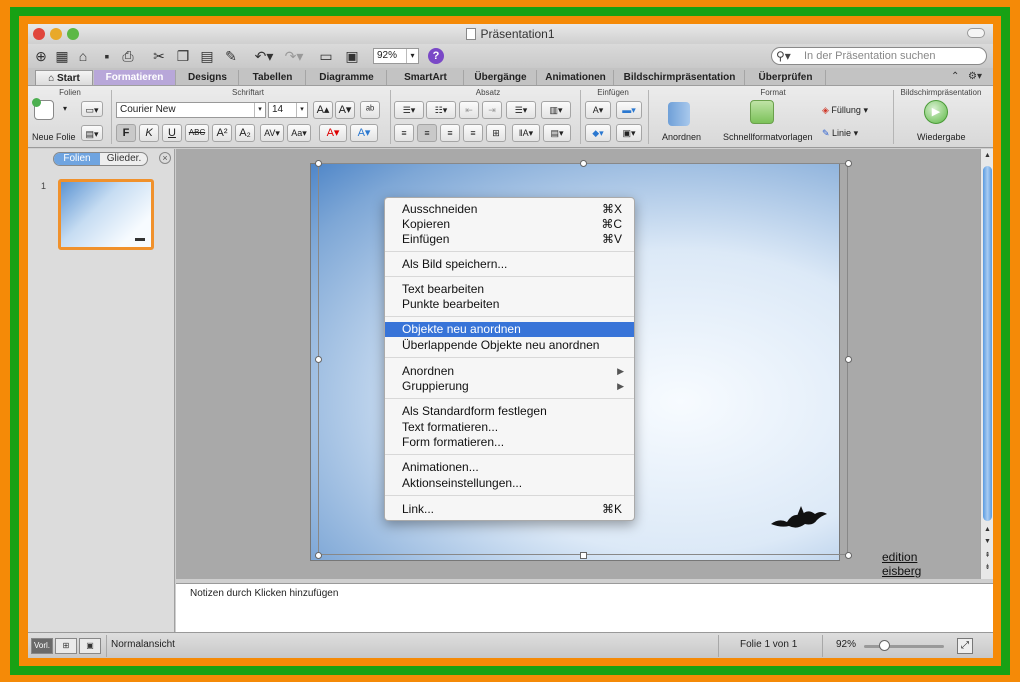 This screenshot has width=1020, height=682. What do you see at coordinates (149, 133) in the screenshot?
I see `italic-button: K` at bounding box center [149, 133].